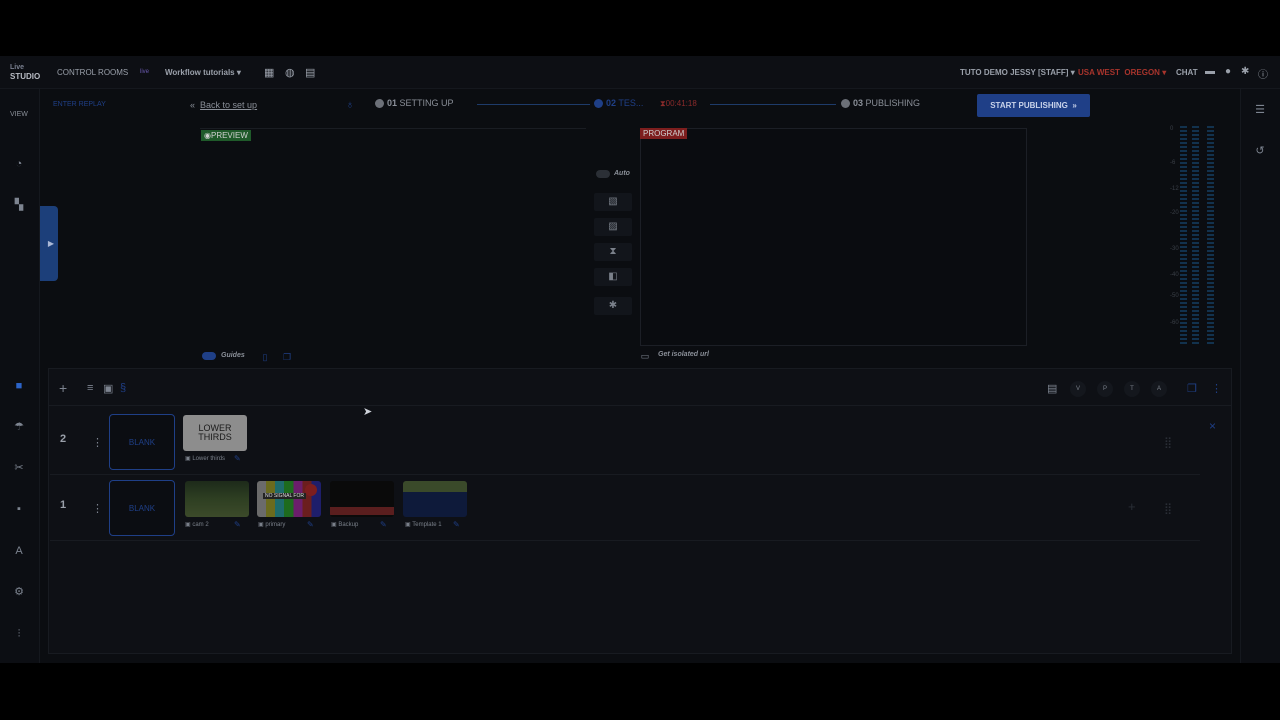 Image resolution: width=1280 pixels, height=720 pixels. Describe the element at coordinates (123, 388) in the screenshot. I see `link-icon: §` at that location.